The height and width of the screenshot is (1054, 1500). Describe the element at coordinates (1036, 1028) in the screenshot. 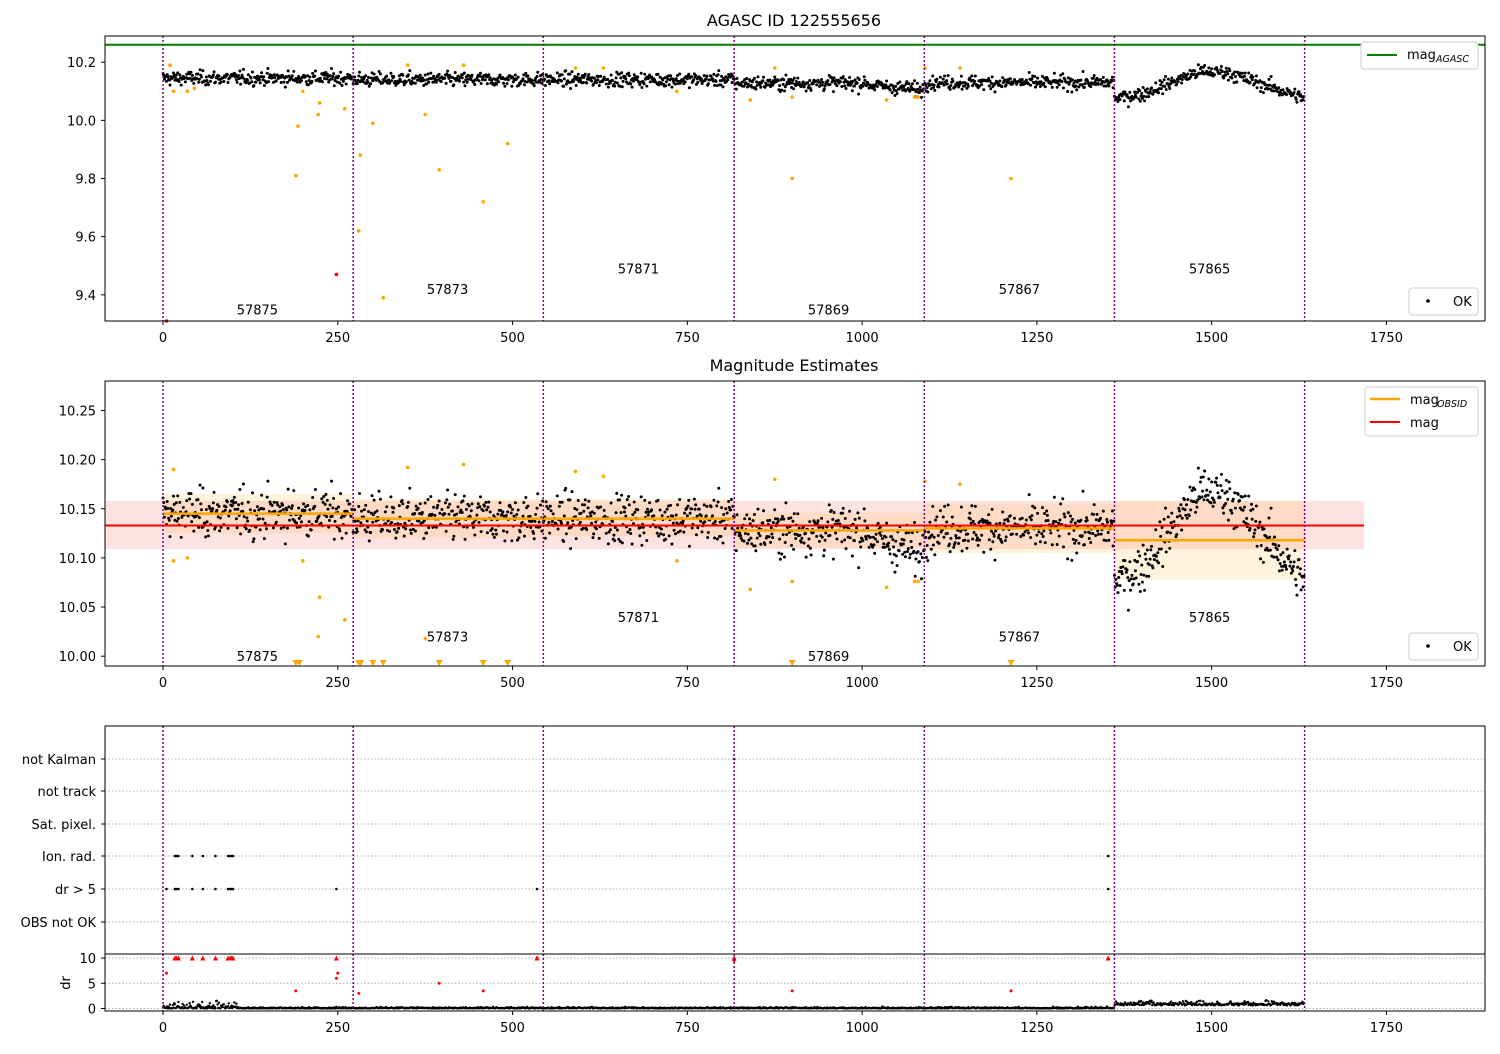

I see `x-tick-label: 1250` at that location.